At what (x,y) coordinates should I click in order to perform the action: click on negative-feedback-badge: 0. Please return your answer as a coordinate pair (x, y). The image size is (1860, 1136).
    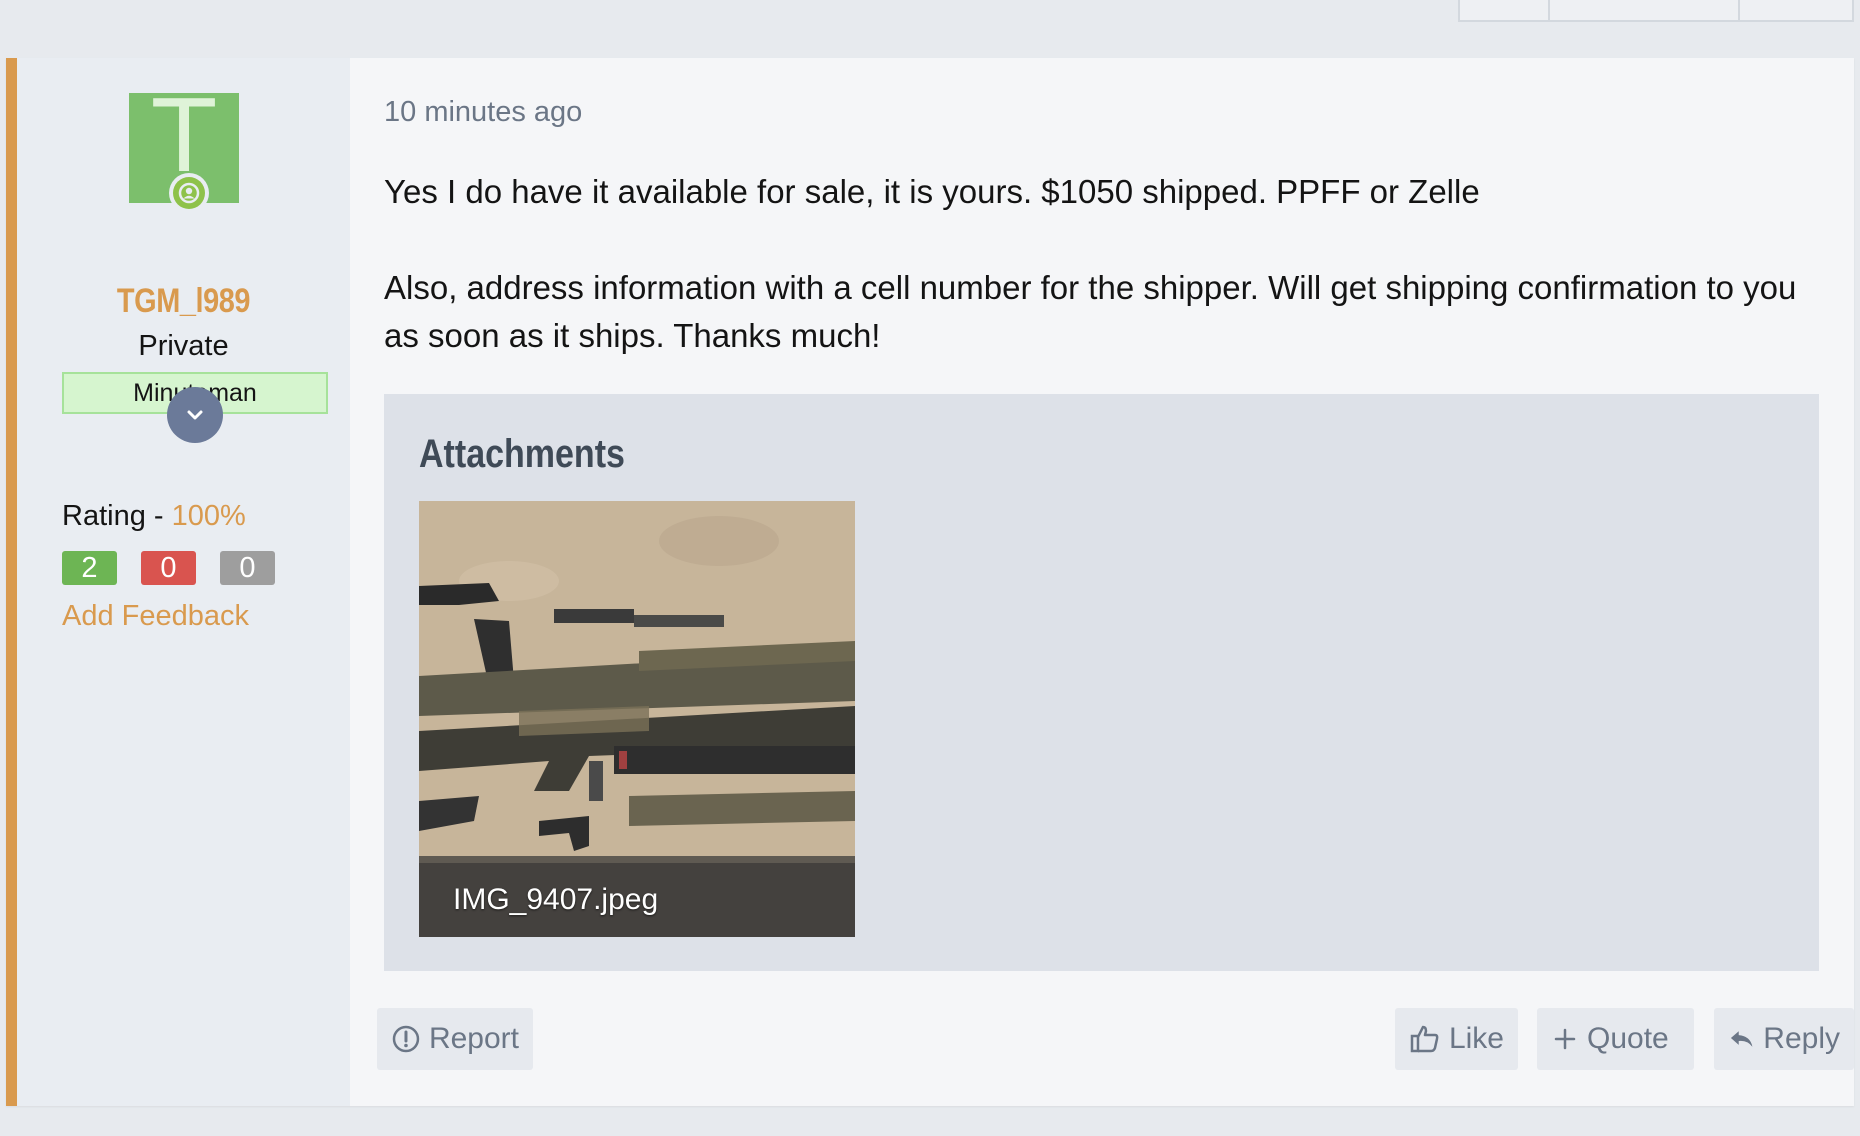
    Looking at the image, I should click on (168, 568).